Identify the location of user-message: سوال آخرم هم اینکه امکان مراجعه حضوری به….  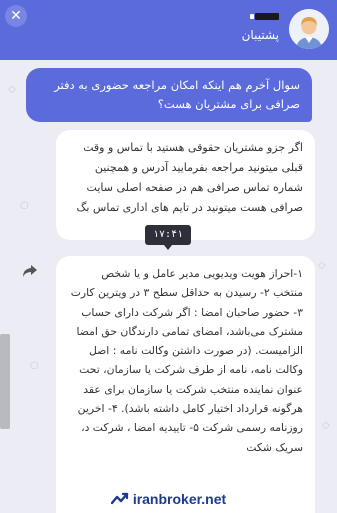
(169, 95).